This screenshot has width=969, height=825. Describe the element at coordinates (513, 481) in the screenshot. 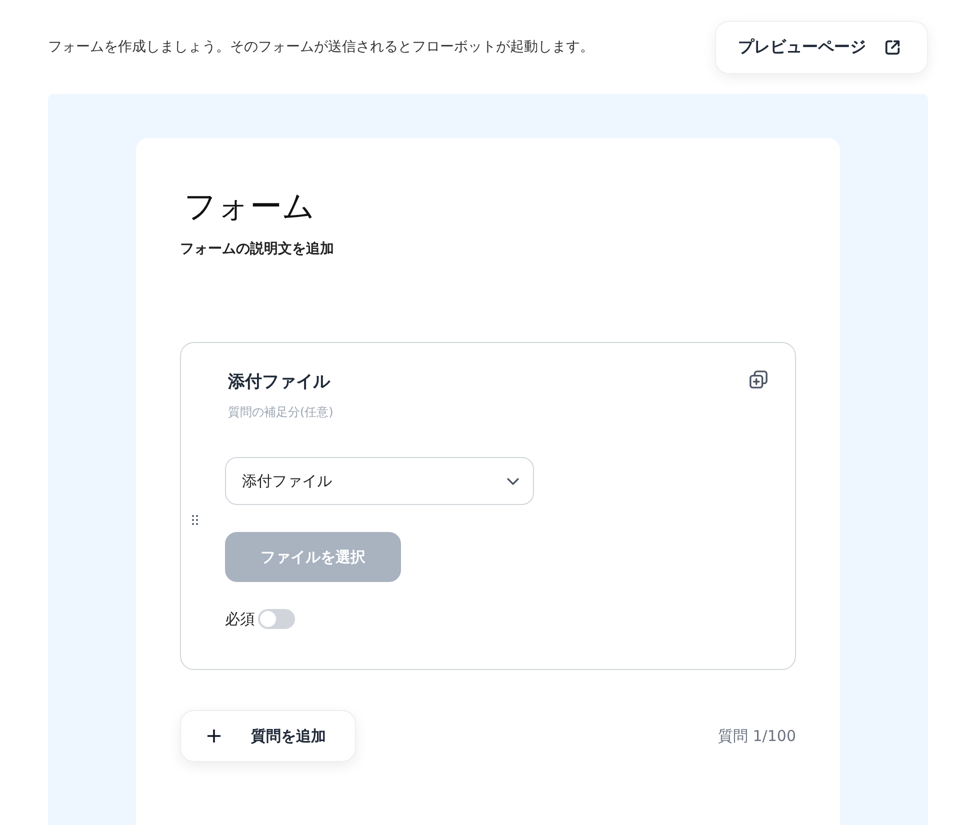

I see `chevron-down-icon` at that location.